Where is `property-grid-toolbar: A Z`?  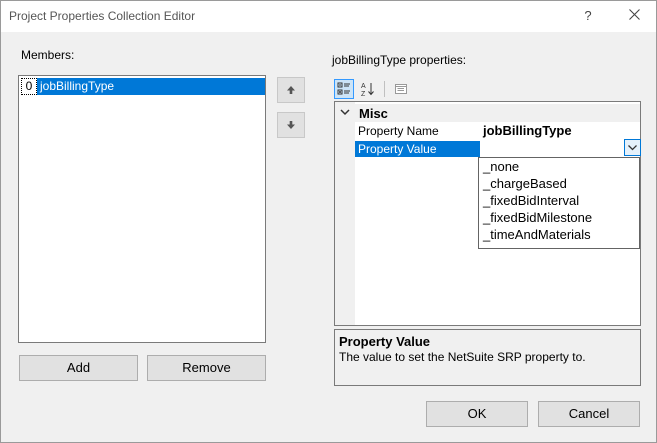 property-grid-toolbar: A Z is located at coordinates (372, 89).